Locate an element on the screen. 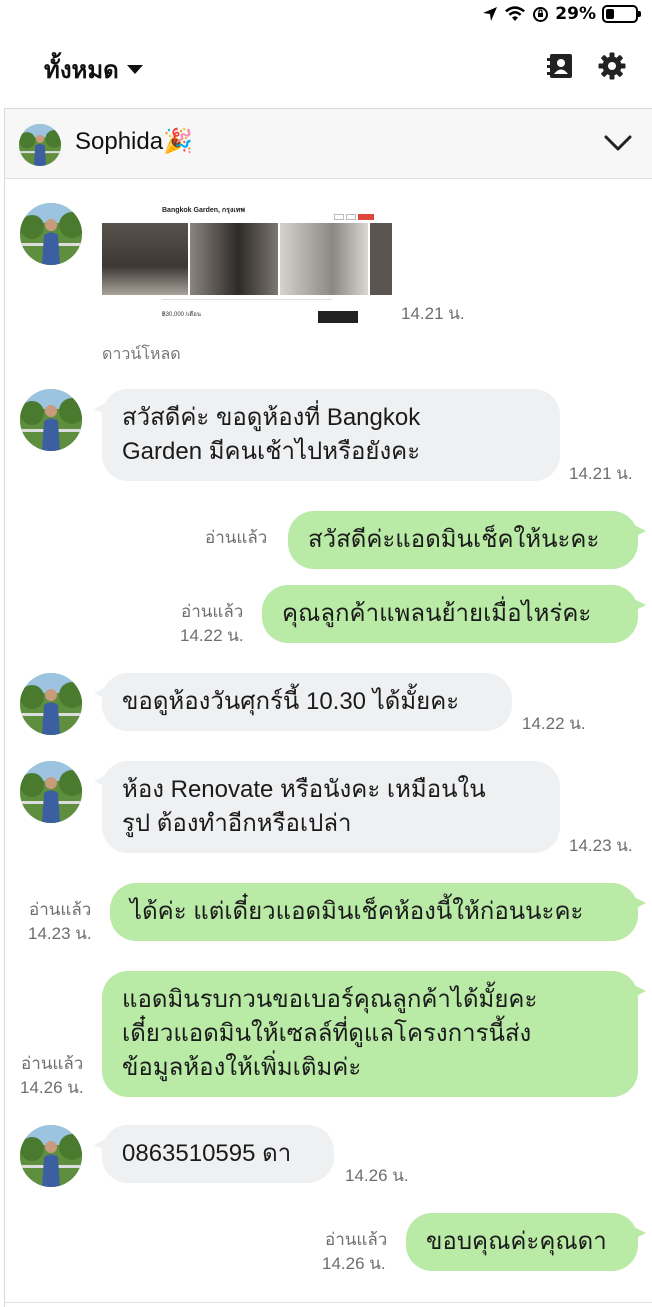 This screenshot has height=1307, width=652. battery-icon is located at coordinates (621, 14).